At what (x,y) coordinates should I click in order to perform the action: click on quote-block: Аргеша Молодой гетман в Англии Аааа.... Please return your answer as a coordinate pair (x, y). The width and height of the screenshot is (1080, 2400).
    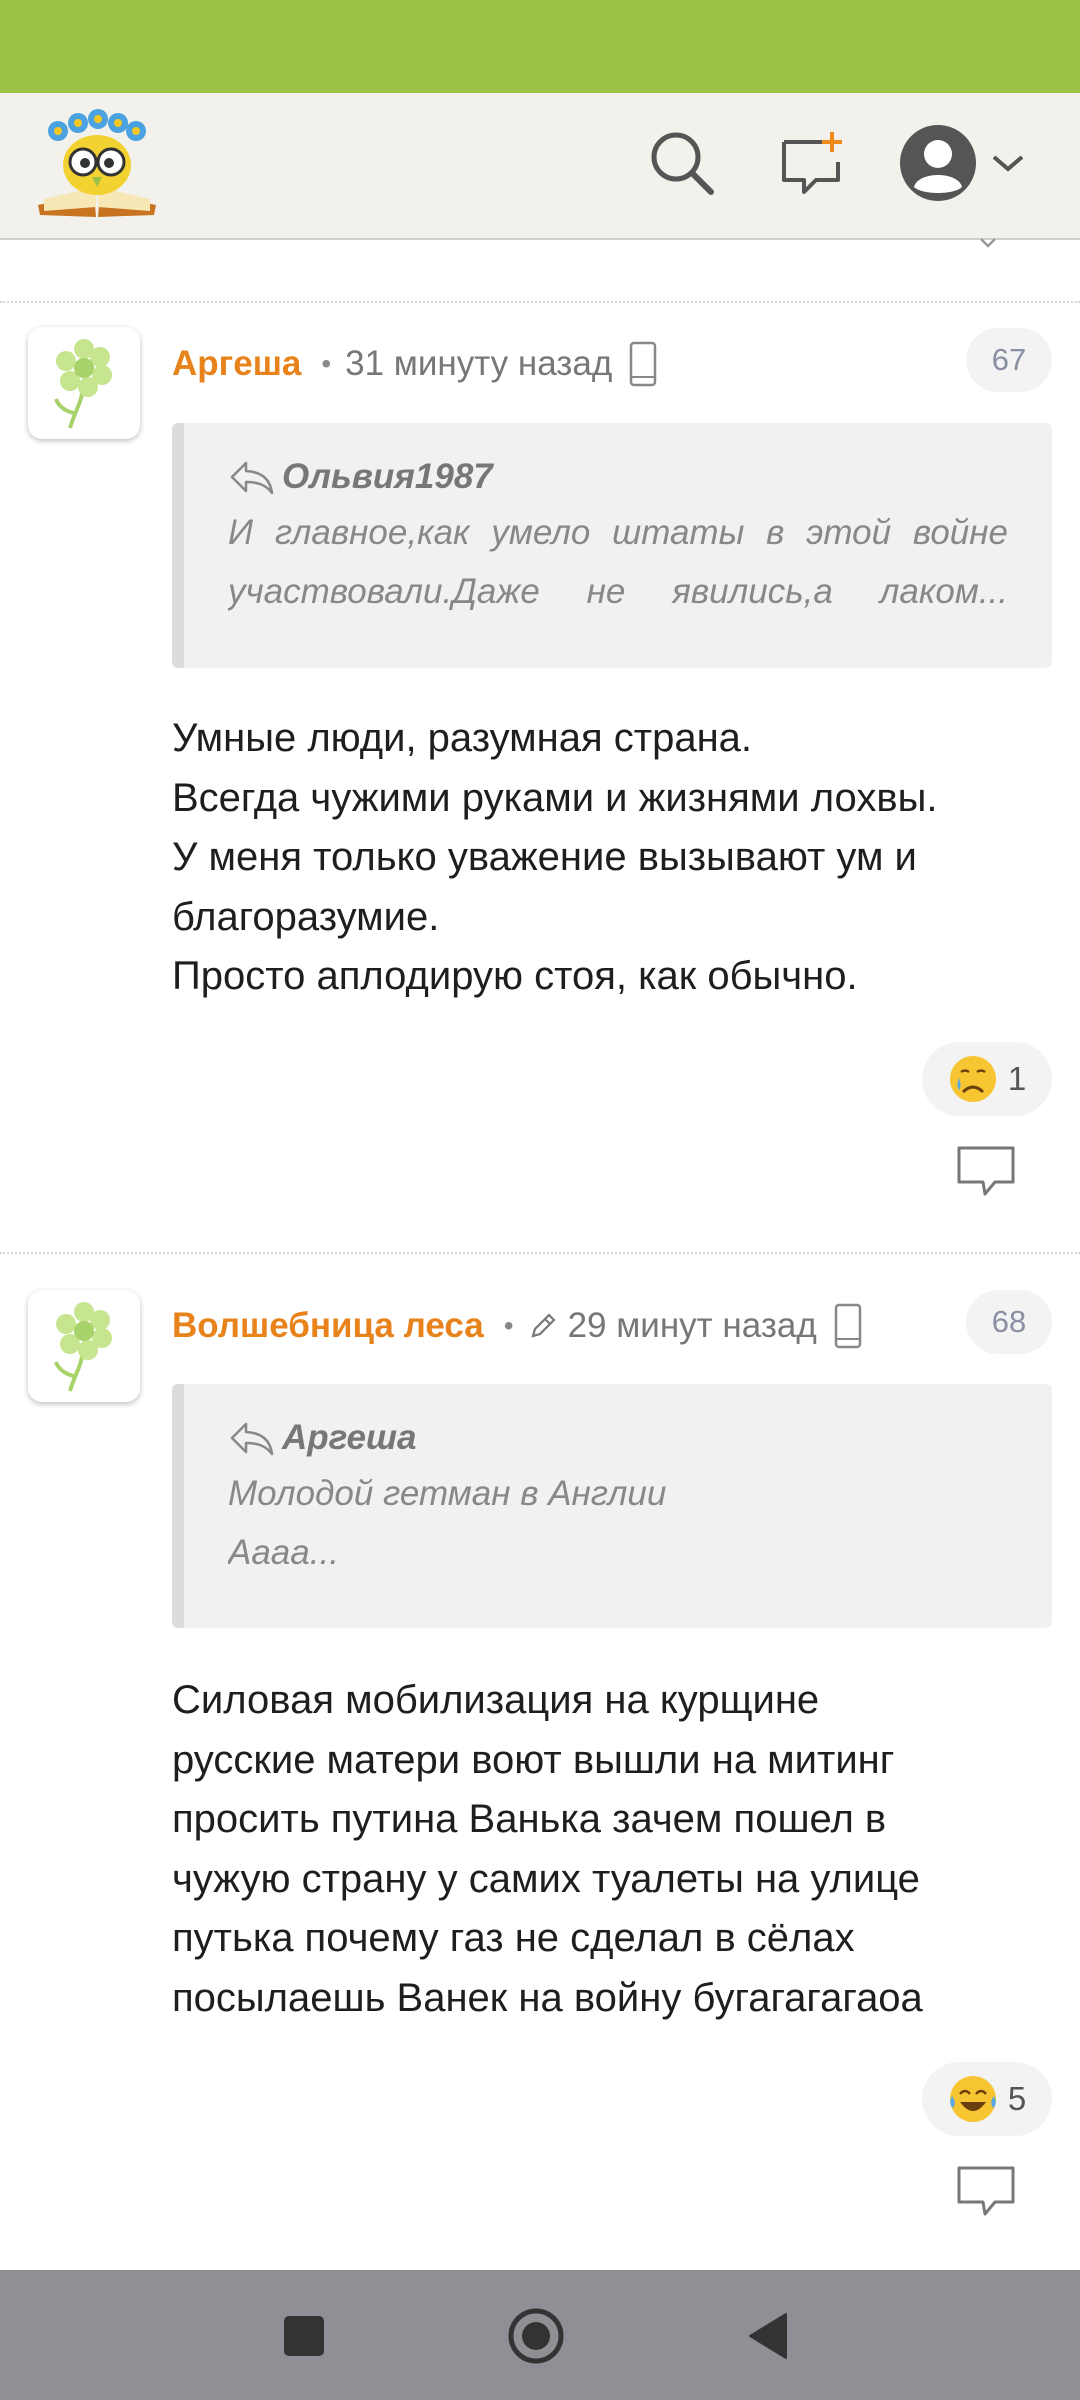
    Looking at the image, I should click on (612, 1506).